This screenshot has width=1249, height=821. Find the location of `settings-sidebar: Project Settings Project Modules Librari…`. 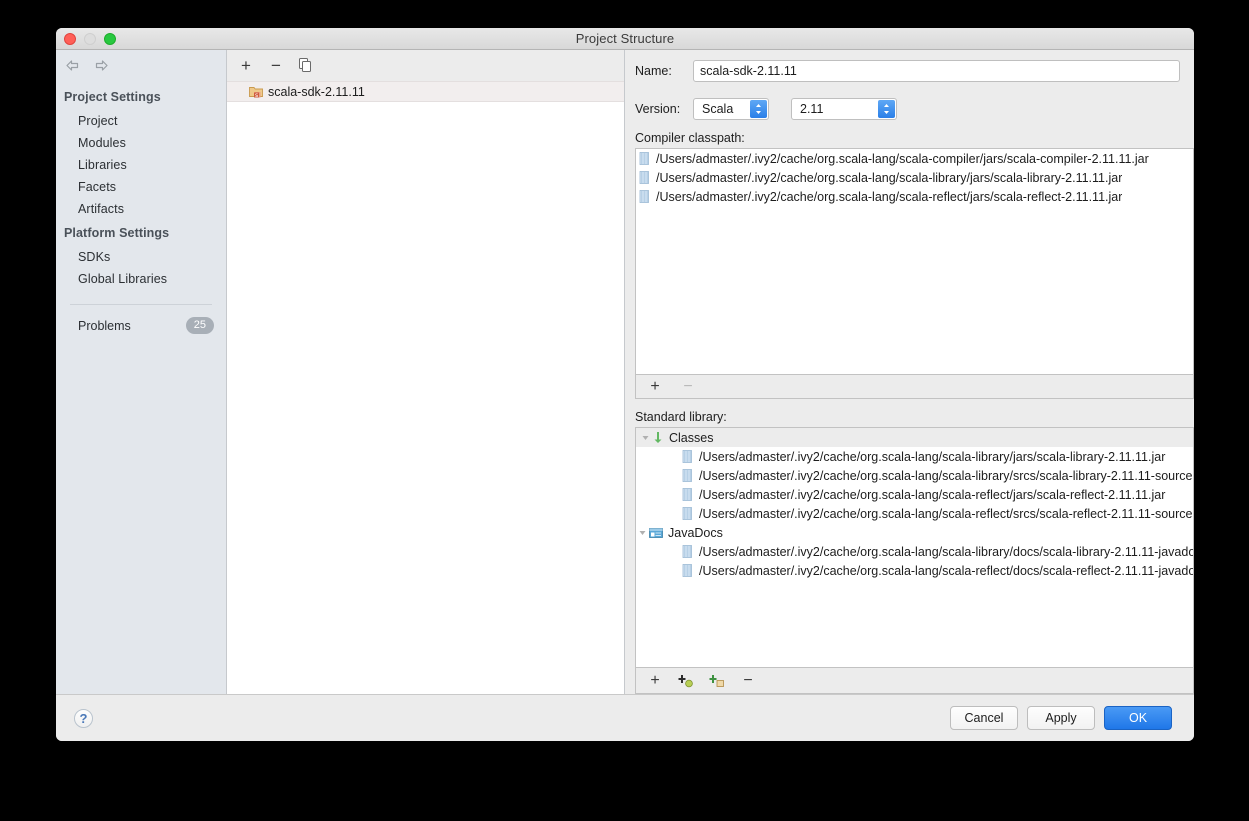

settings-sidebar: Project Settings Project Modules Librari… is located at coordinates (141, 372).